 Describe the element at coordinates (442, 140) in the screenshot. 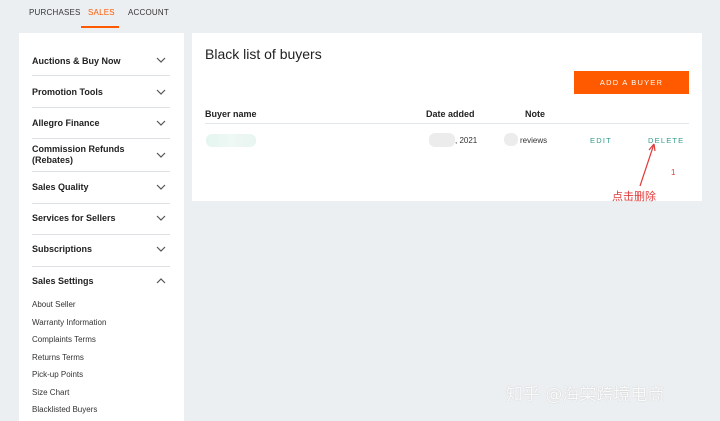

I see `blurred-date` at that location.